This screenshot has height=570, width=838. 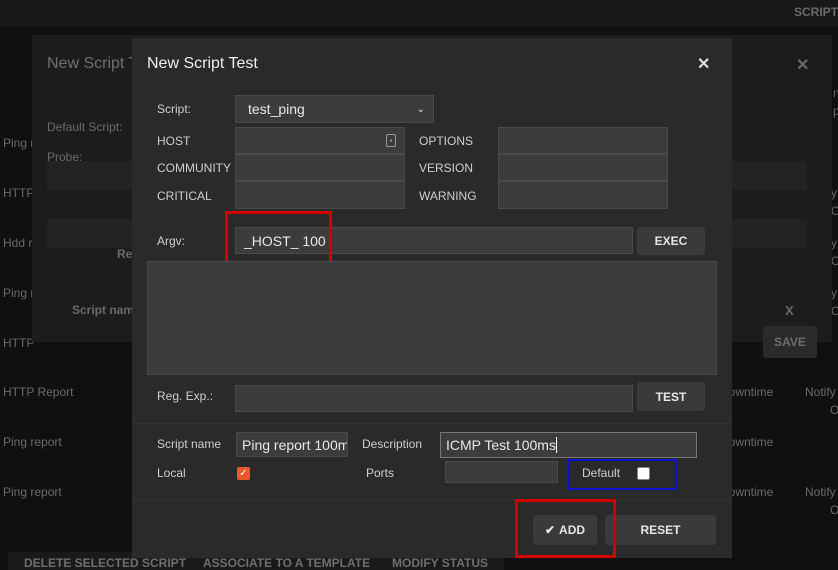 I want to click on text-cursor, so click(x=556, y=445).